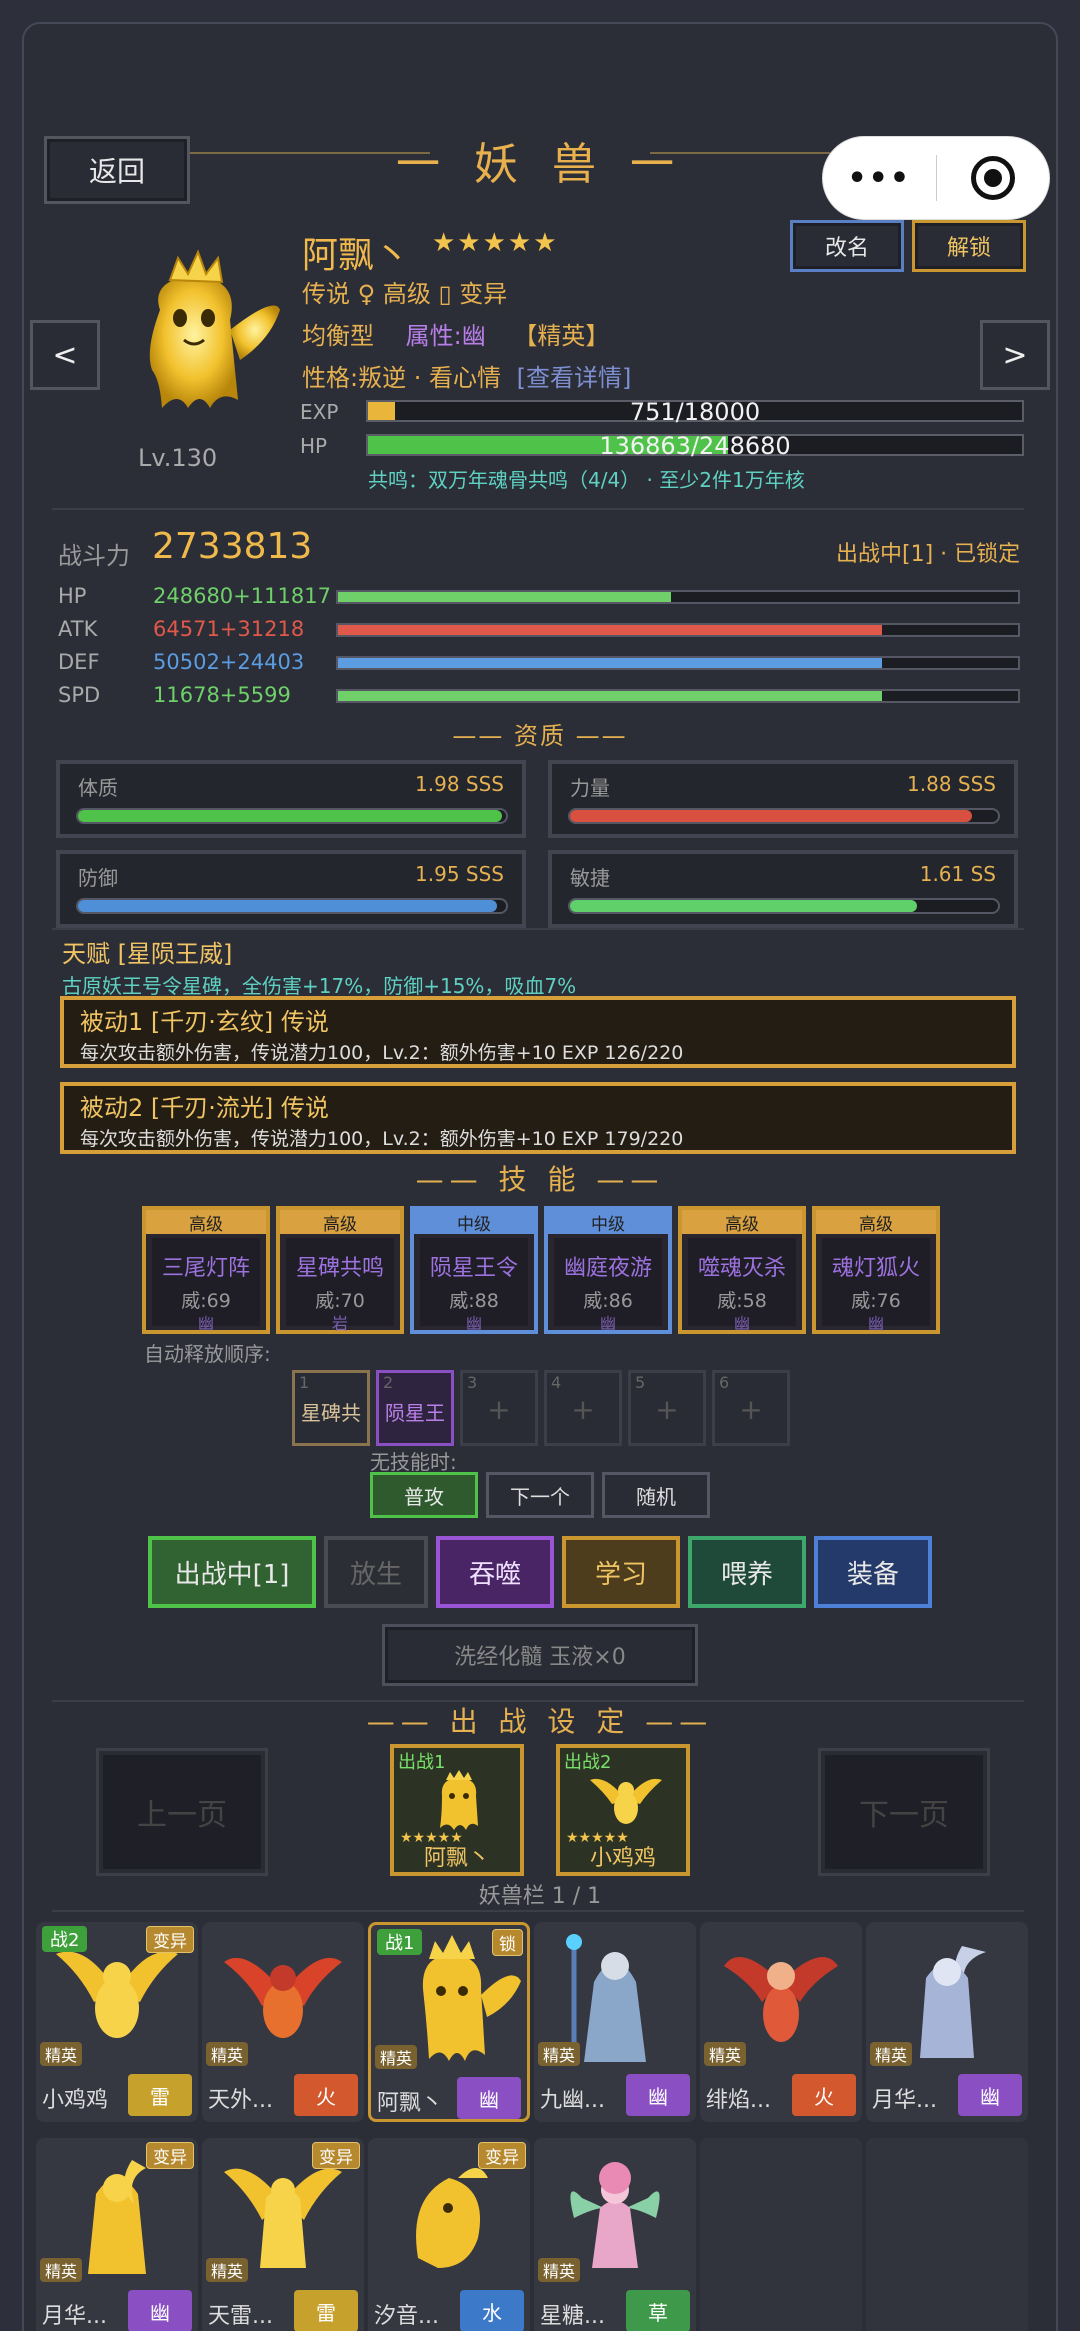 The width and height of the screenshot is (1080, 2331). Describe the element at coordinates (94, 556) in the screenshot. I see `power-label: 战斗力` at that location.